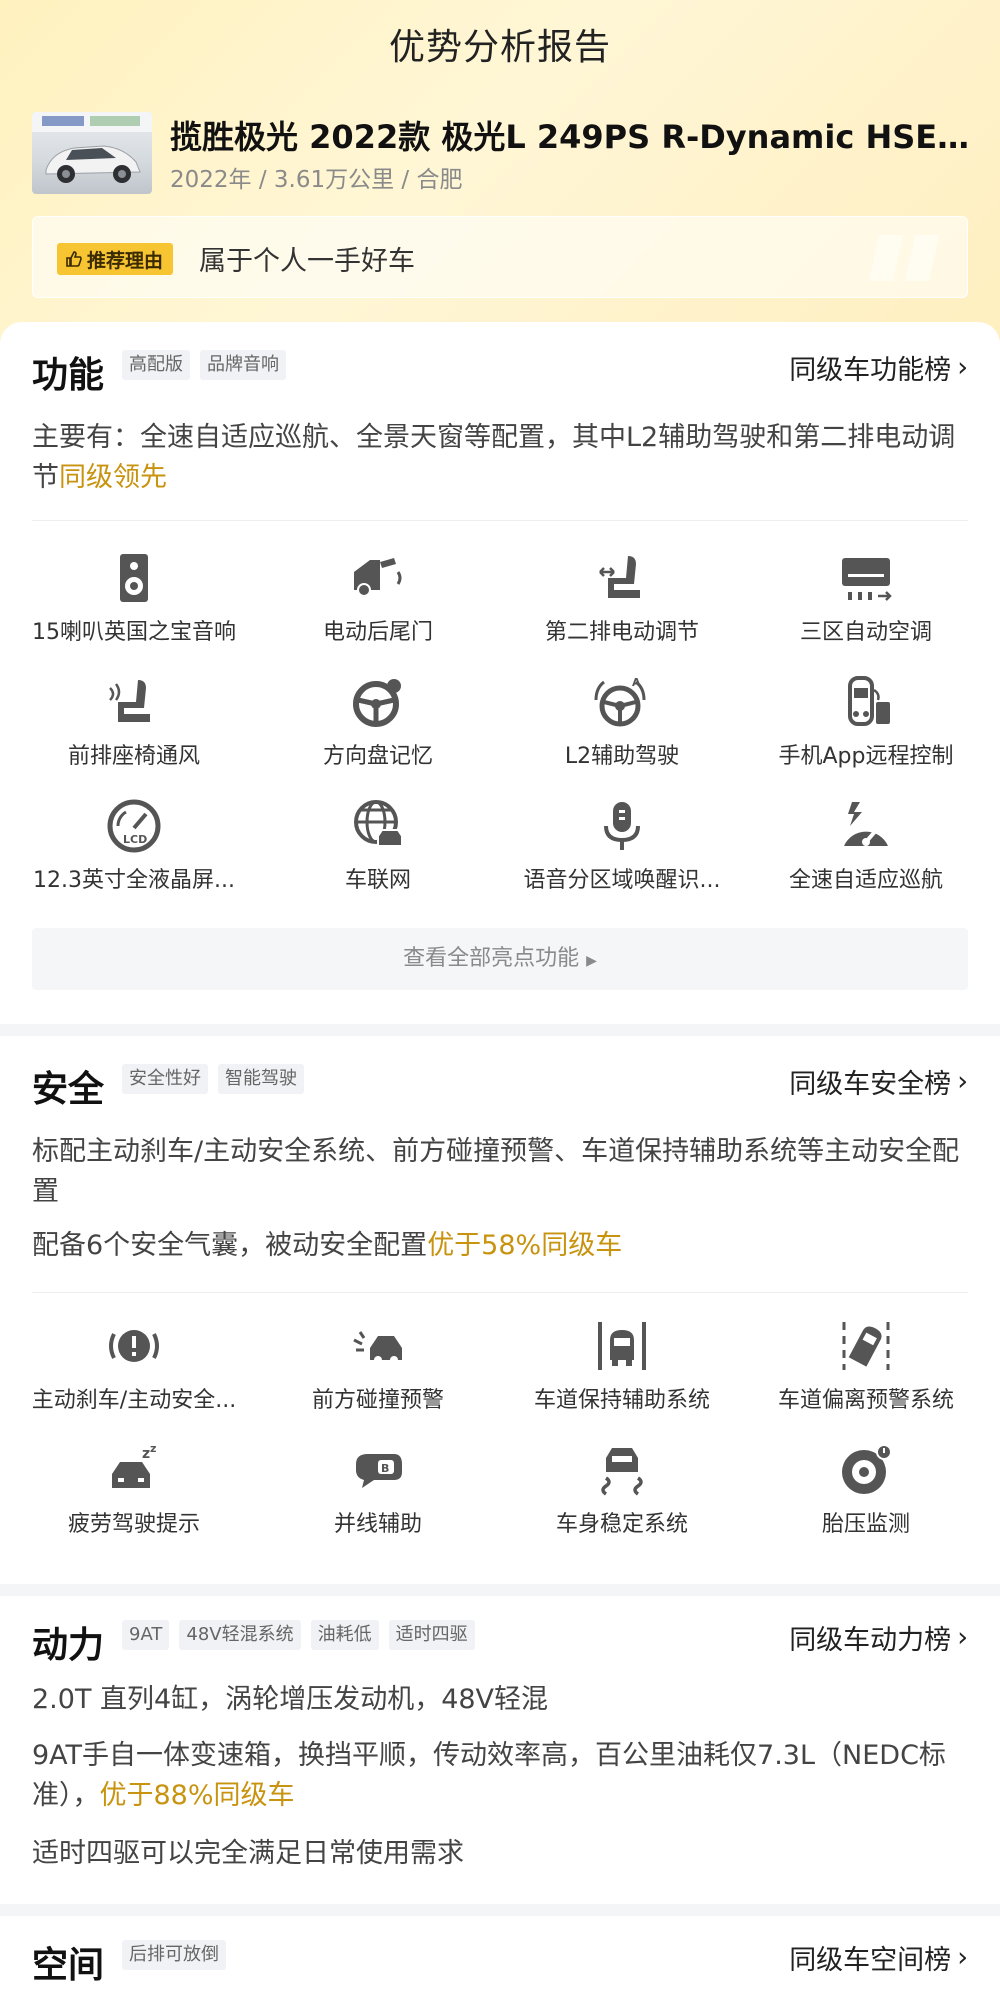 The height and width of the screenshot is (2003, 1000). I want to click on feature-label: 车联网, so click(377, 880).